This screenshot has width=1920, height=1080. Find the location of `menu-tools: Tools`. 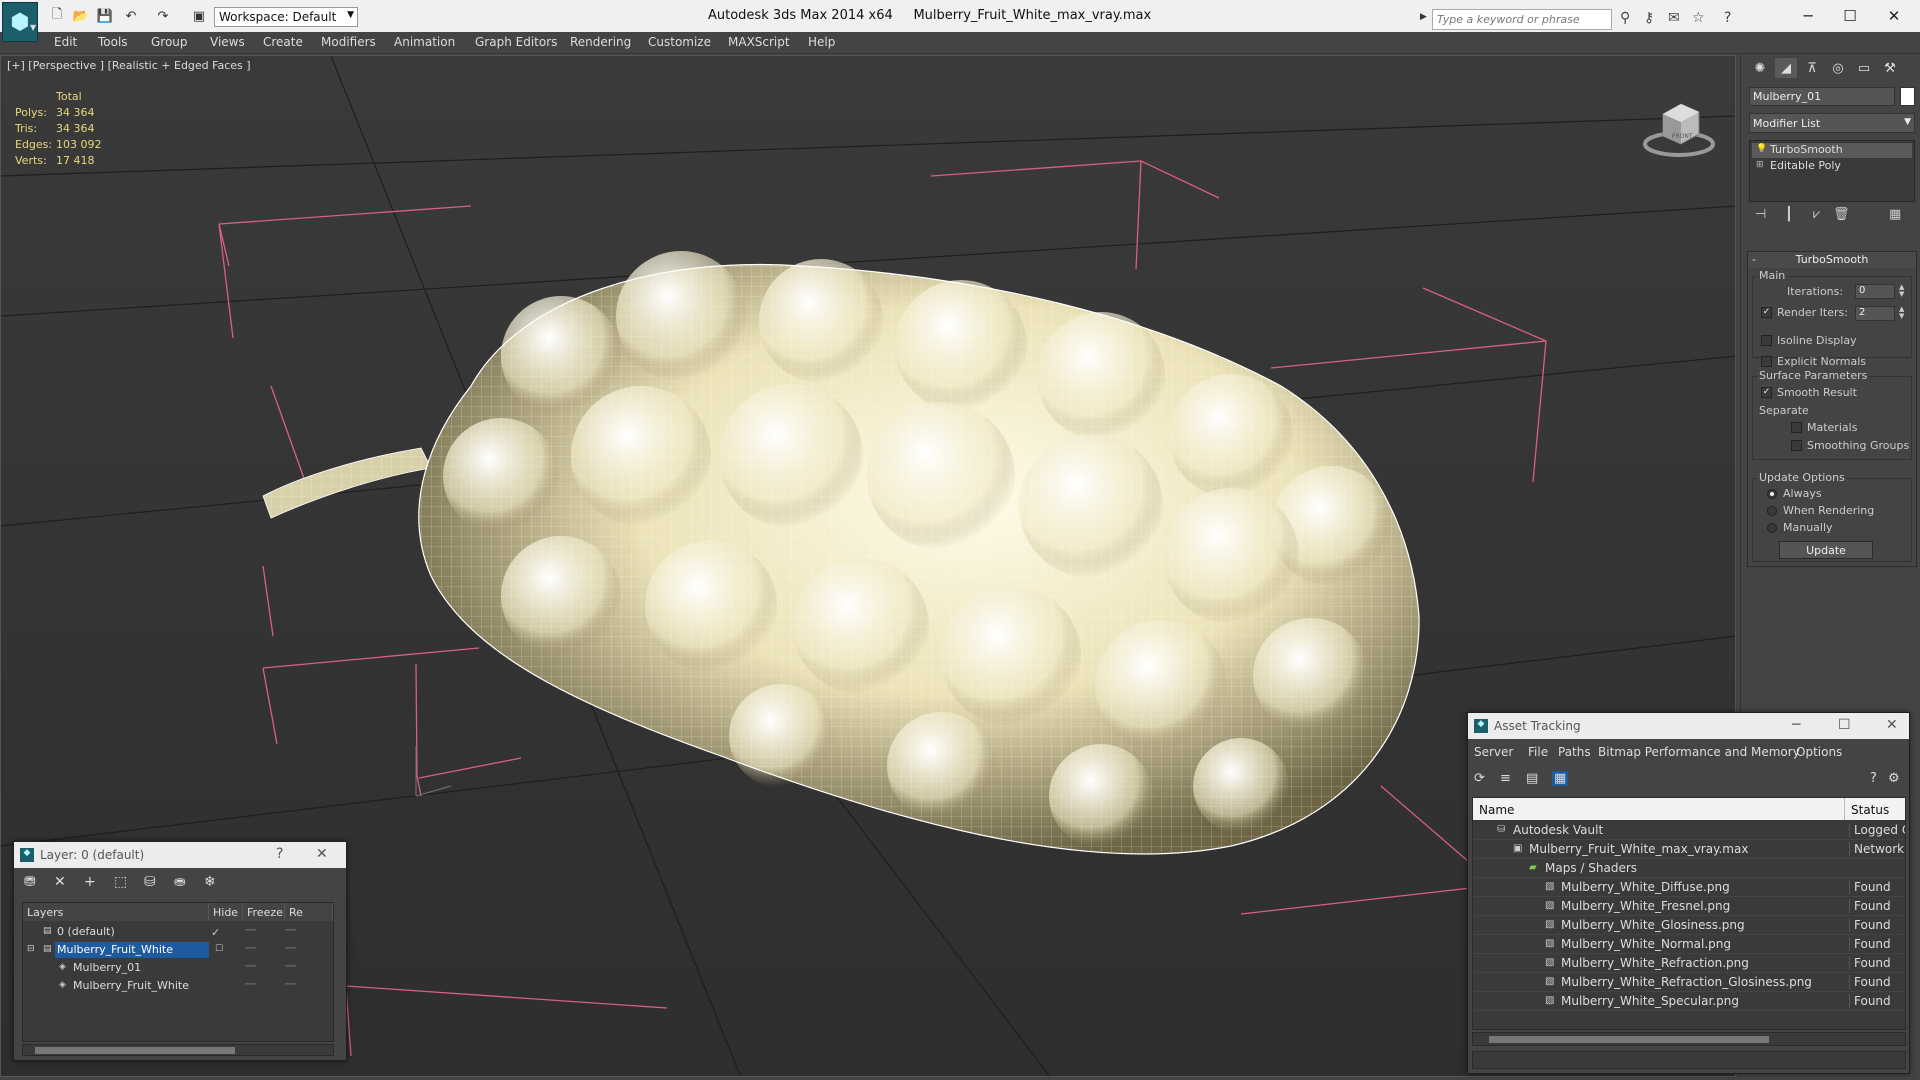

menu-tools: Tools is located at coordinates (113, 42).